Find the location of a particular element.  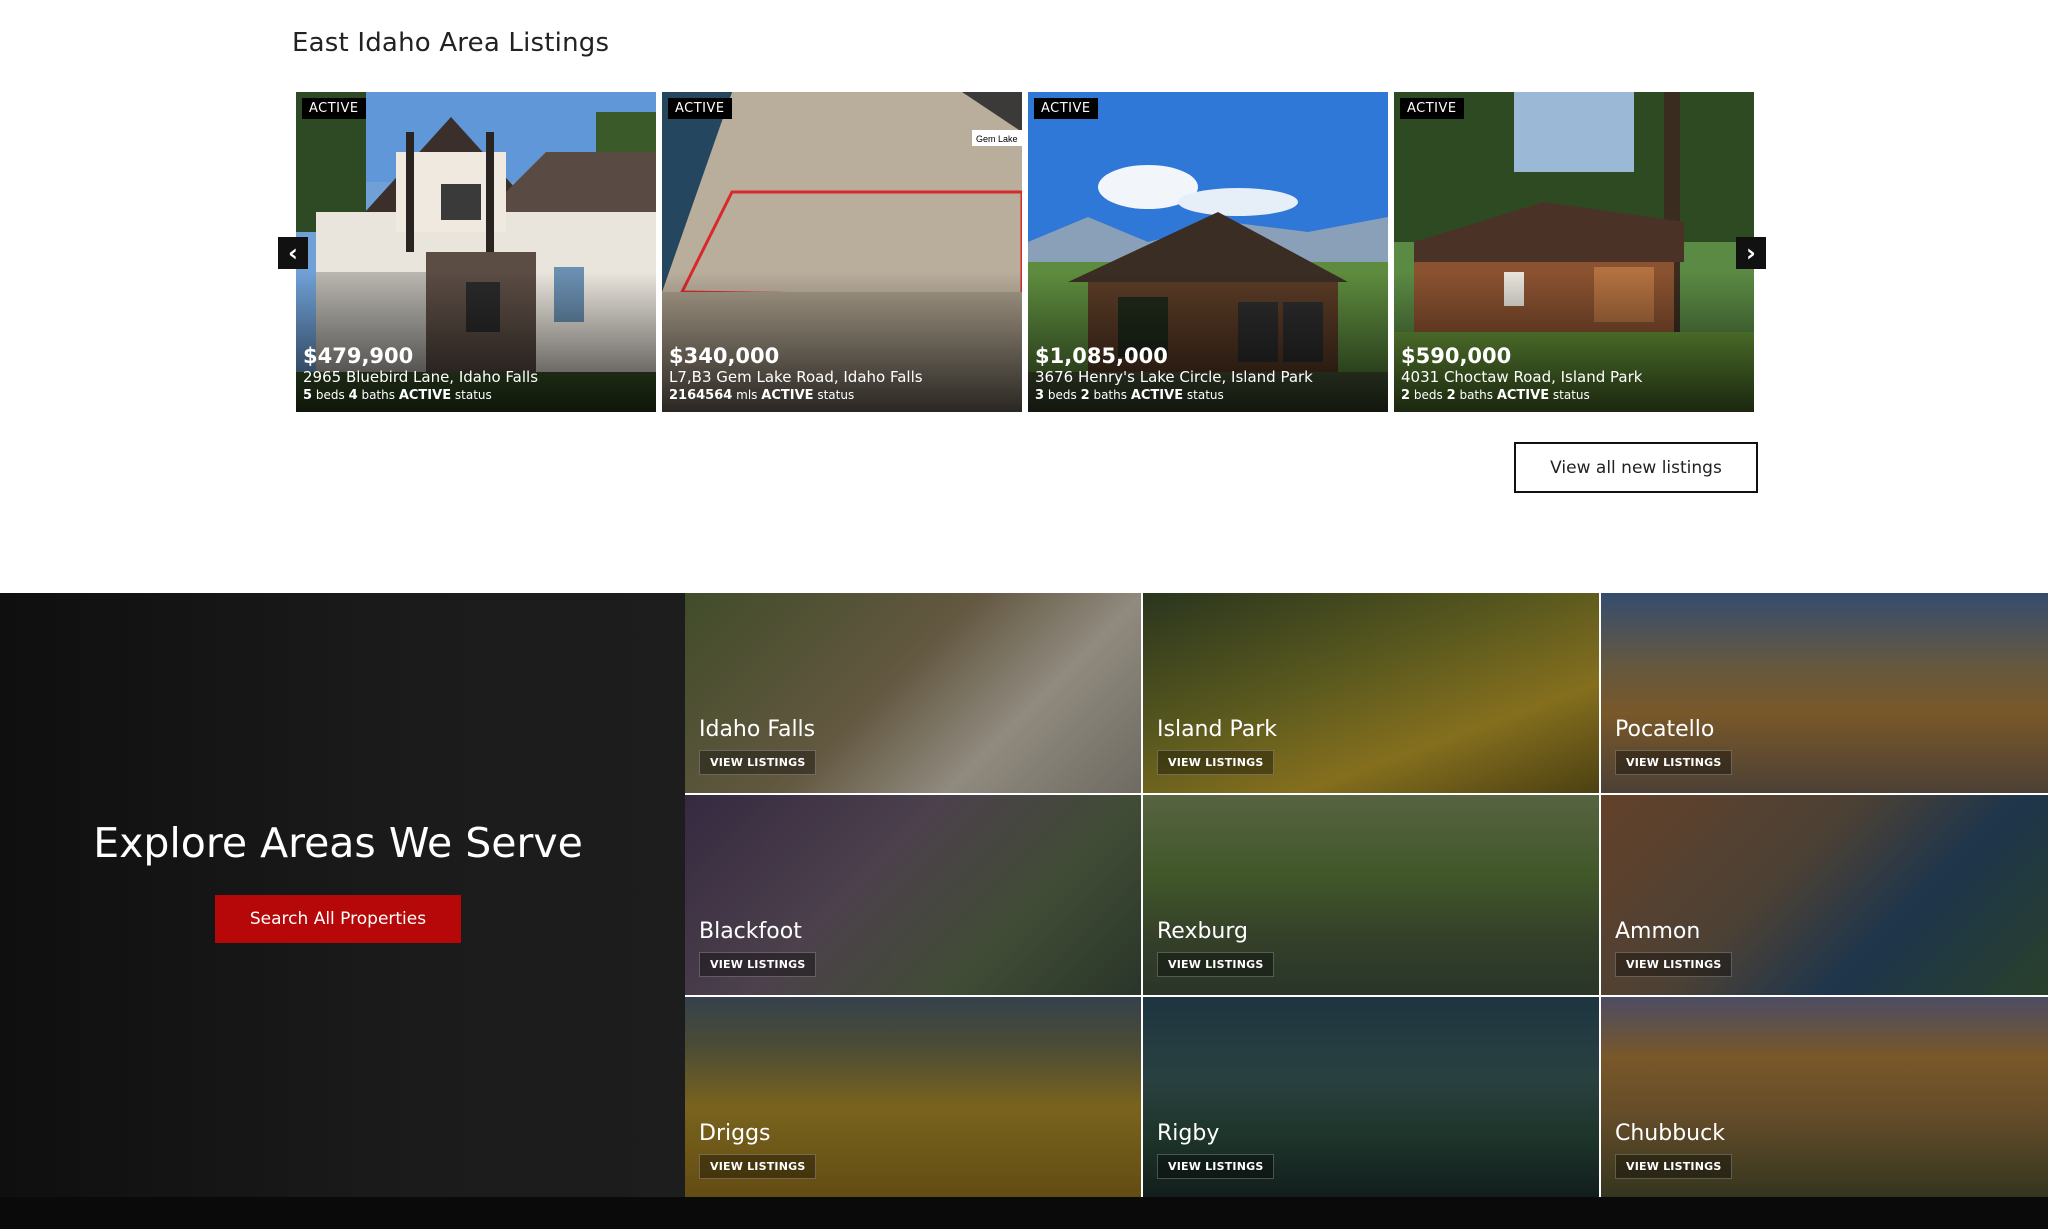

listing-address: L7,B3 Gem Lake Road, Idaho Falls is located at coordinates (796, 377).